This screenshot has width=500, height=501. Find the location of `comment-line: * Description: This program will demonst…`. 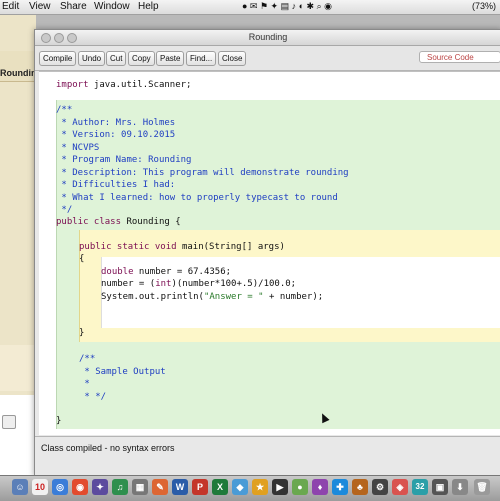

comment-line: * Description: This program will demonst… is located at coordinates (202, 172).